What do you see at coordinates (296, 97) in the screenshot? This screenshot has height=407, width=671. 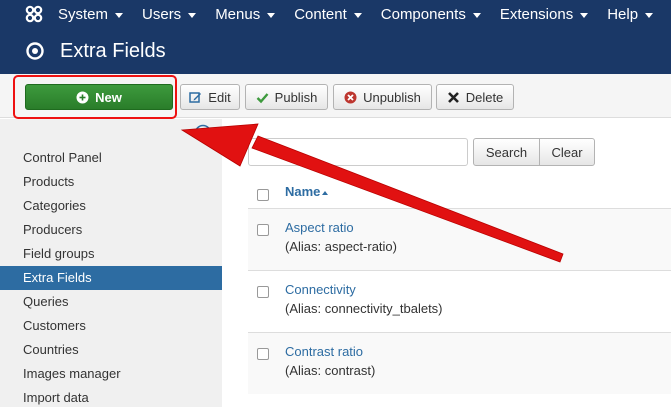 I see `publish-button-label: Publish` at bounding box center [296, 97].